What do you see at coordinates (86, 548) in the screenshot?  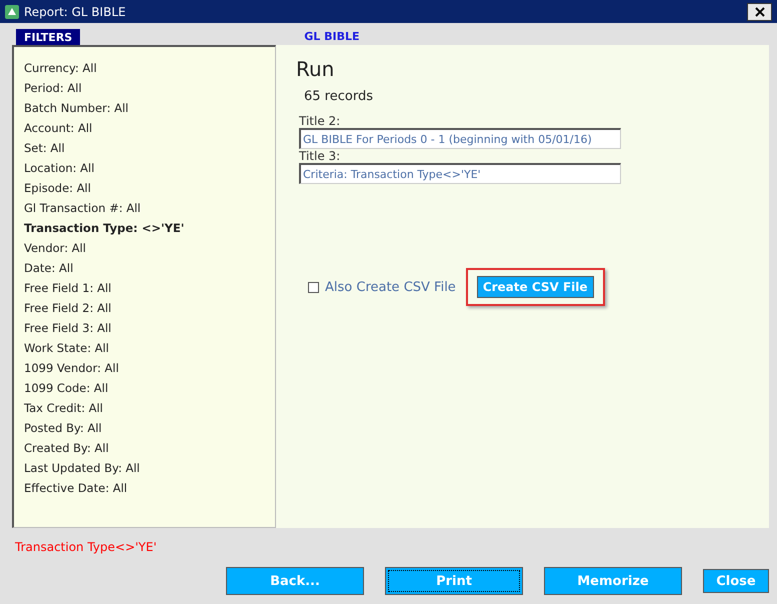 I see `criteria-summary: Transaction Type<>'YE'` at bounding box center [86, 548].